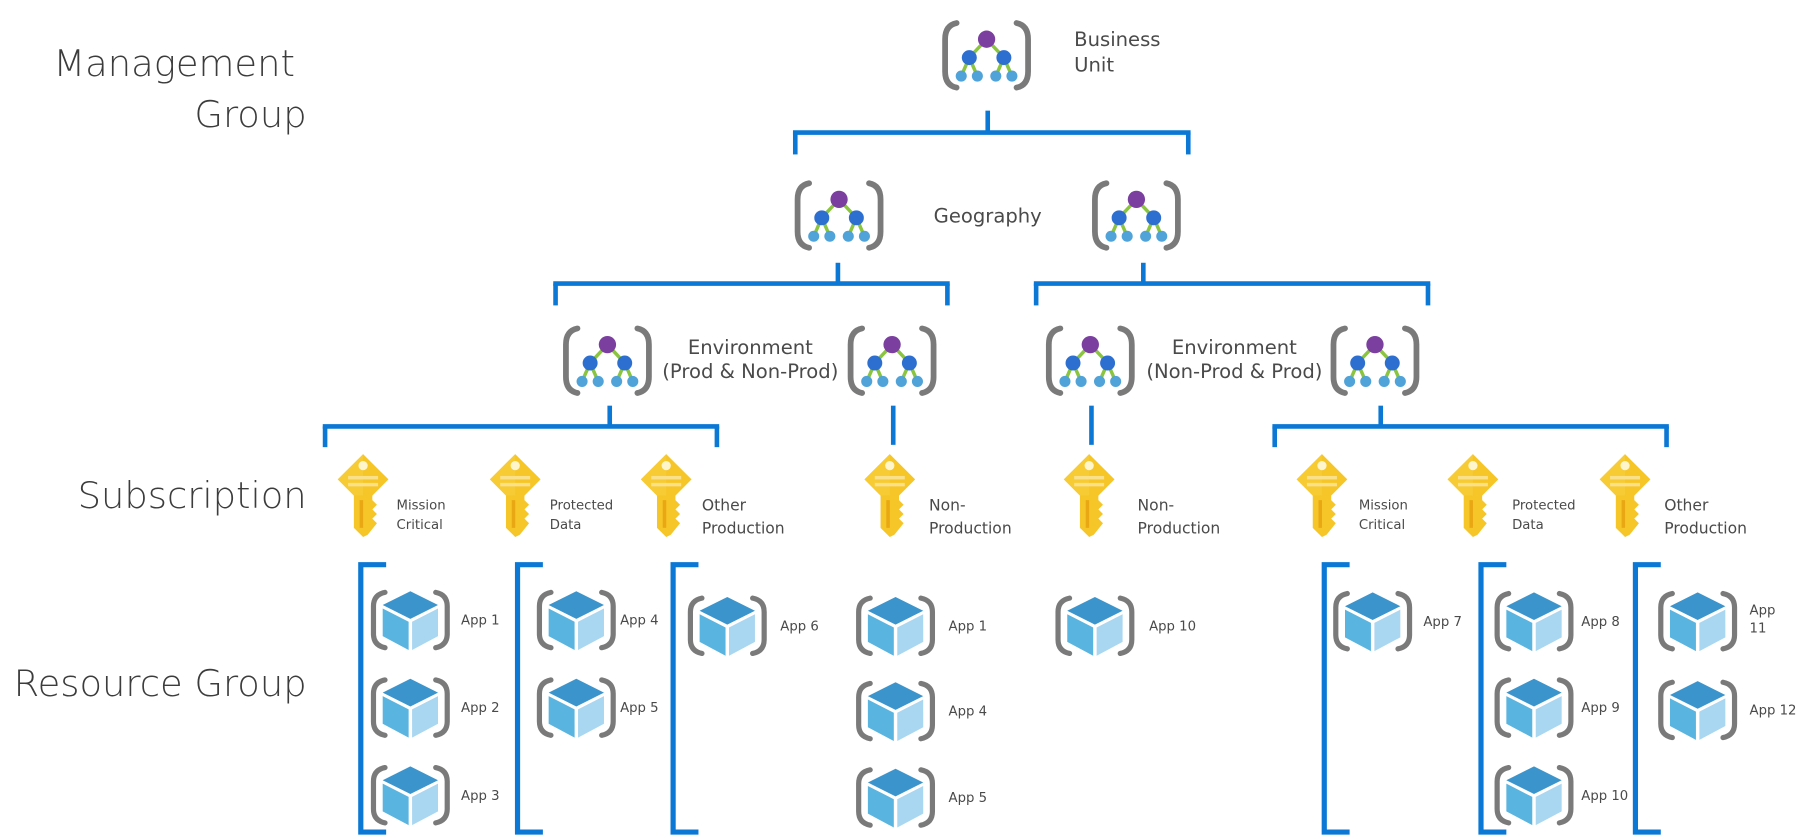 The image size is (1798, 839). What do you see at coordinates (744, 698) in the screenshot?
I see `resource-group: App 6` at bounding box center [744, 698].